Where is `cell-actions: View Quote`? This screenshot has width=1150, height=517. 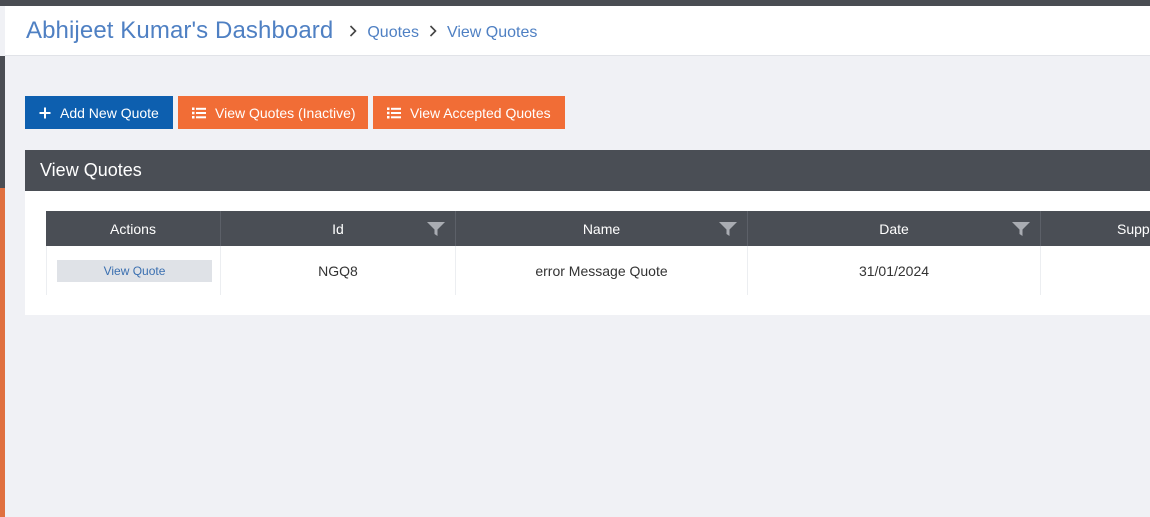
cell-actions: View Quote is located at coordinates (133, 270).